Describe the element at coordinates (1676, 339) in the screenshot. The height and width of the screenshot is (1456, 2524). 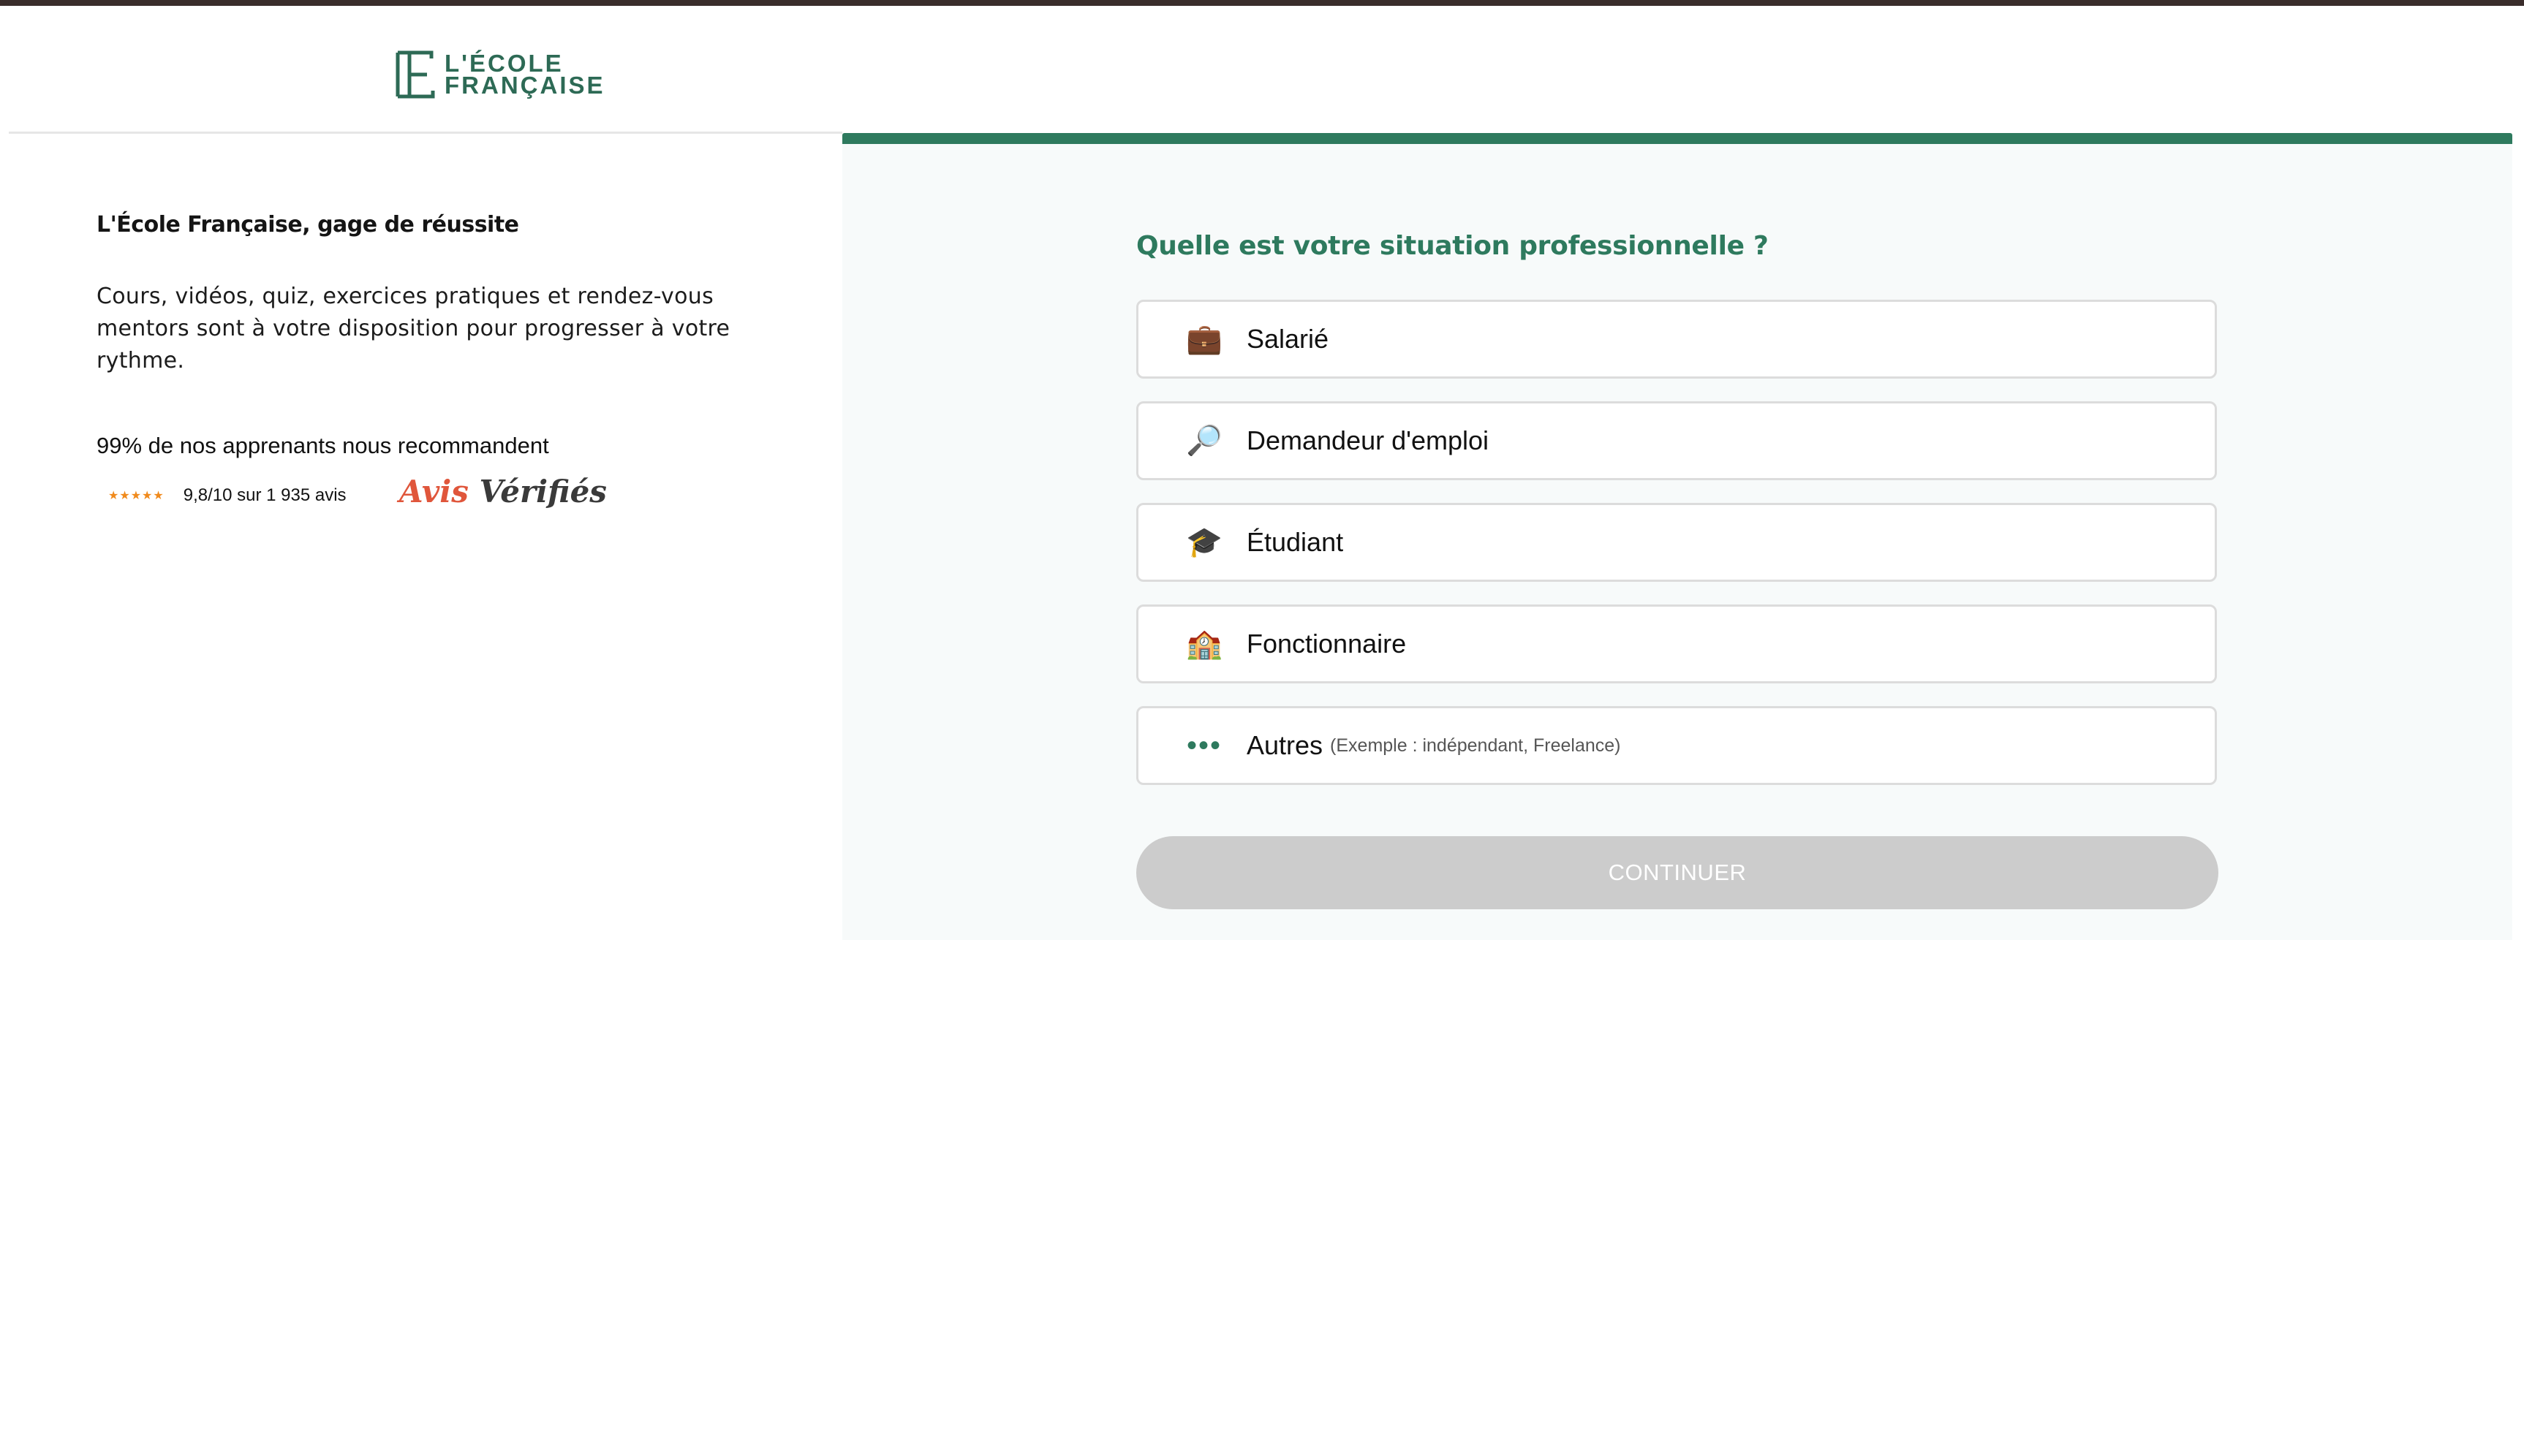
I see `option-salarie: 💼 Salarié` at that location.